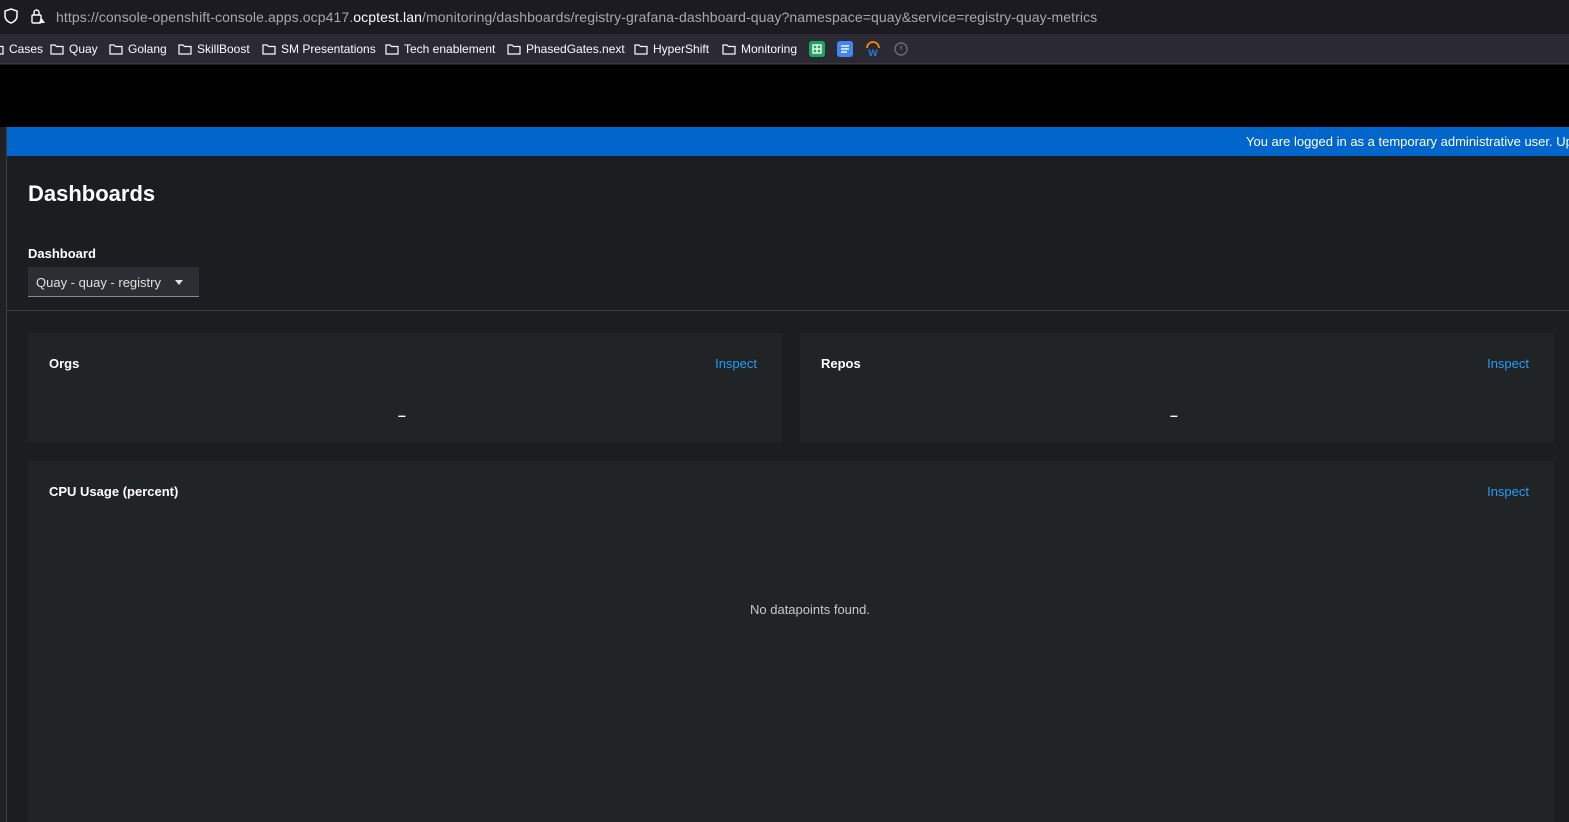 The width and height of the screenshot is (1569, 822). I want to click on bookmark-quay: Quay, so click(74, 49).